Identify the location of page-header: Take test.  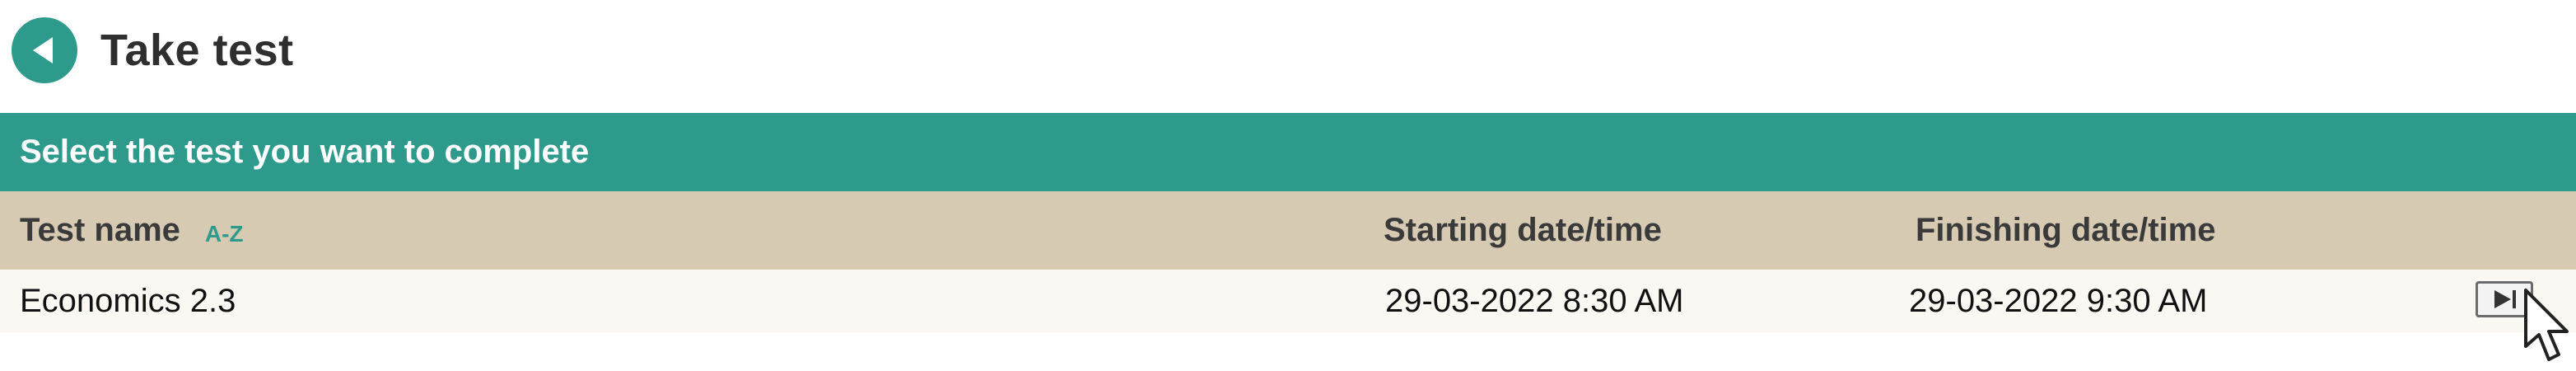
(153, 50).